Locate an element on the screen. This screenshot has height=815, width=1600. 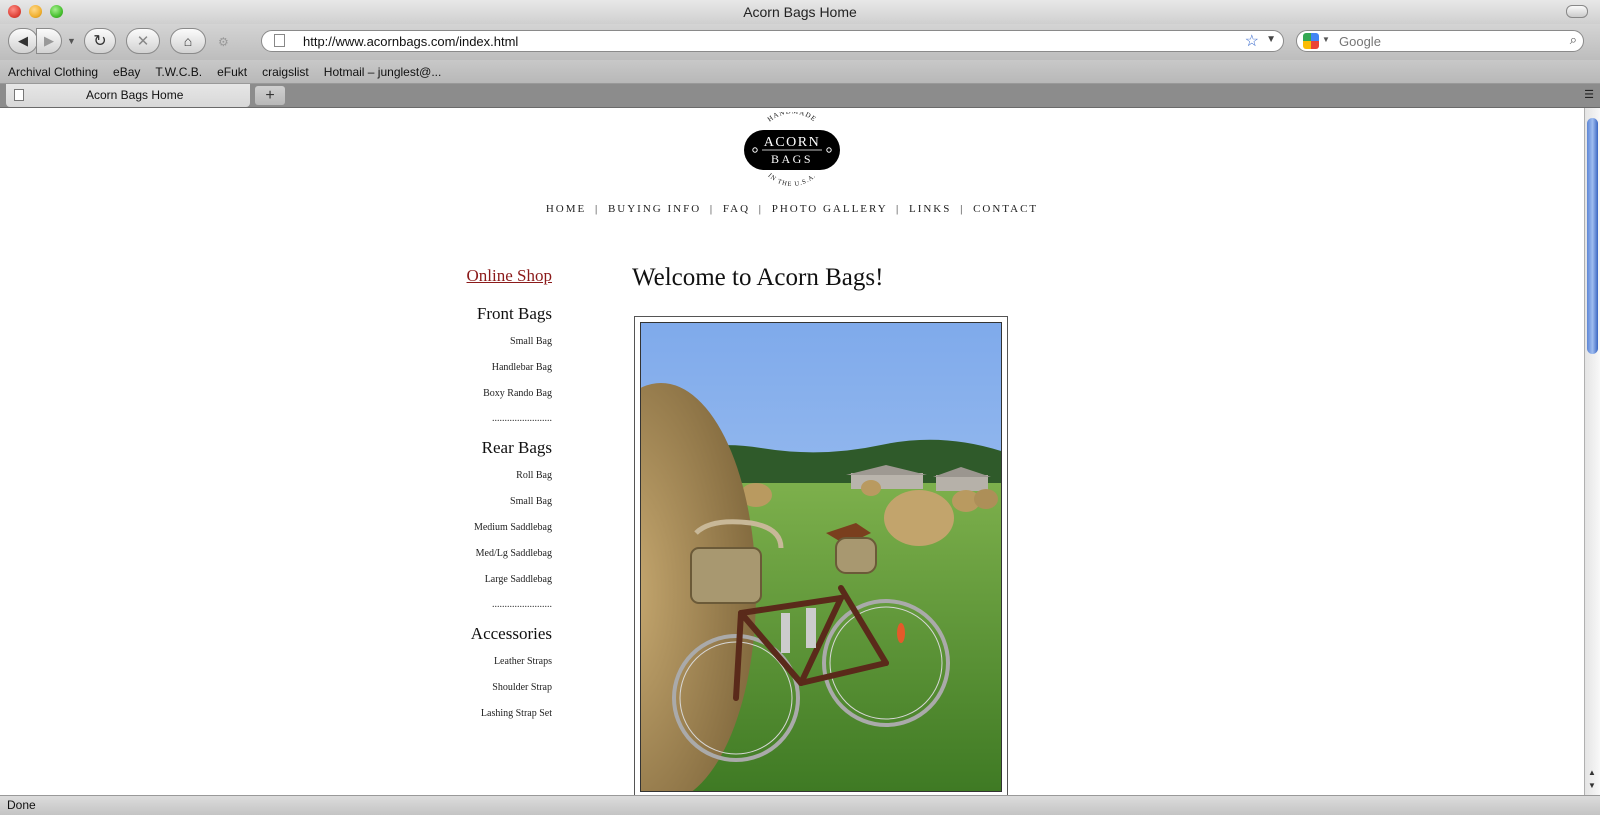
acorn-bags-logo: HANDMADE ACORN BAGS IN THE U.S.A. is located at coordinates (792, 150).